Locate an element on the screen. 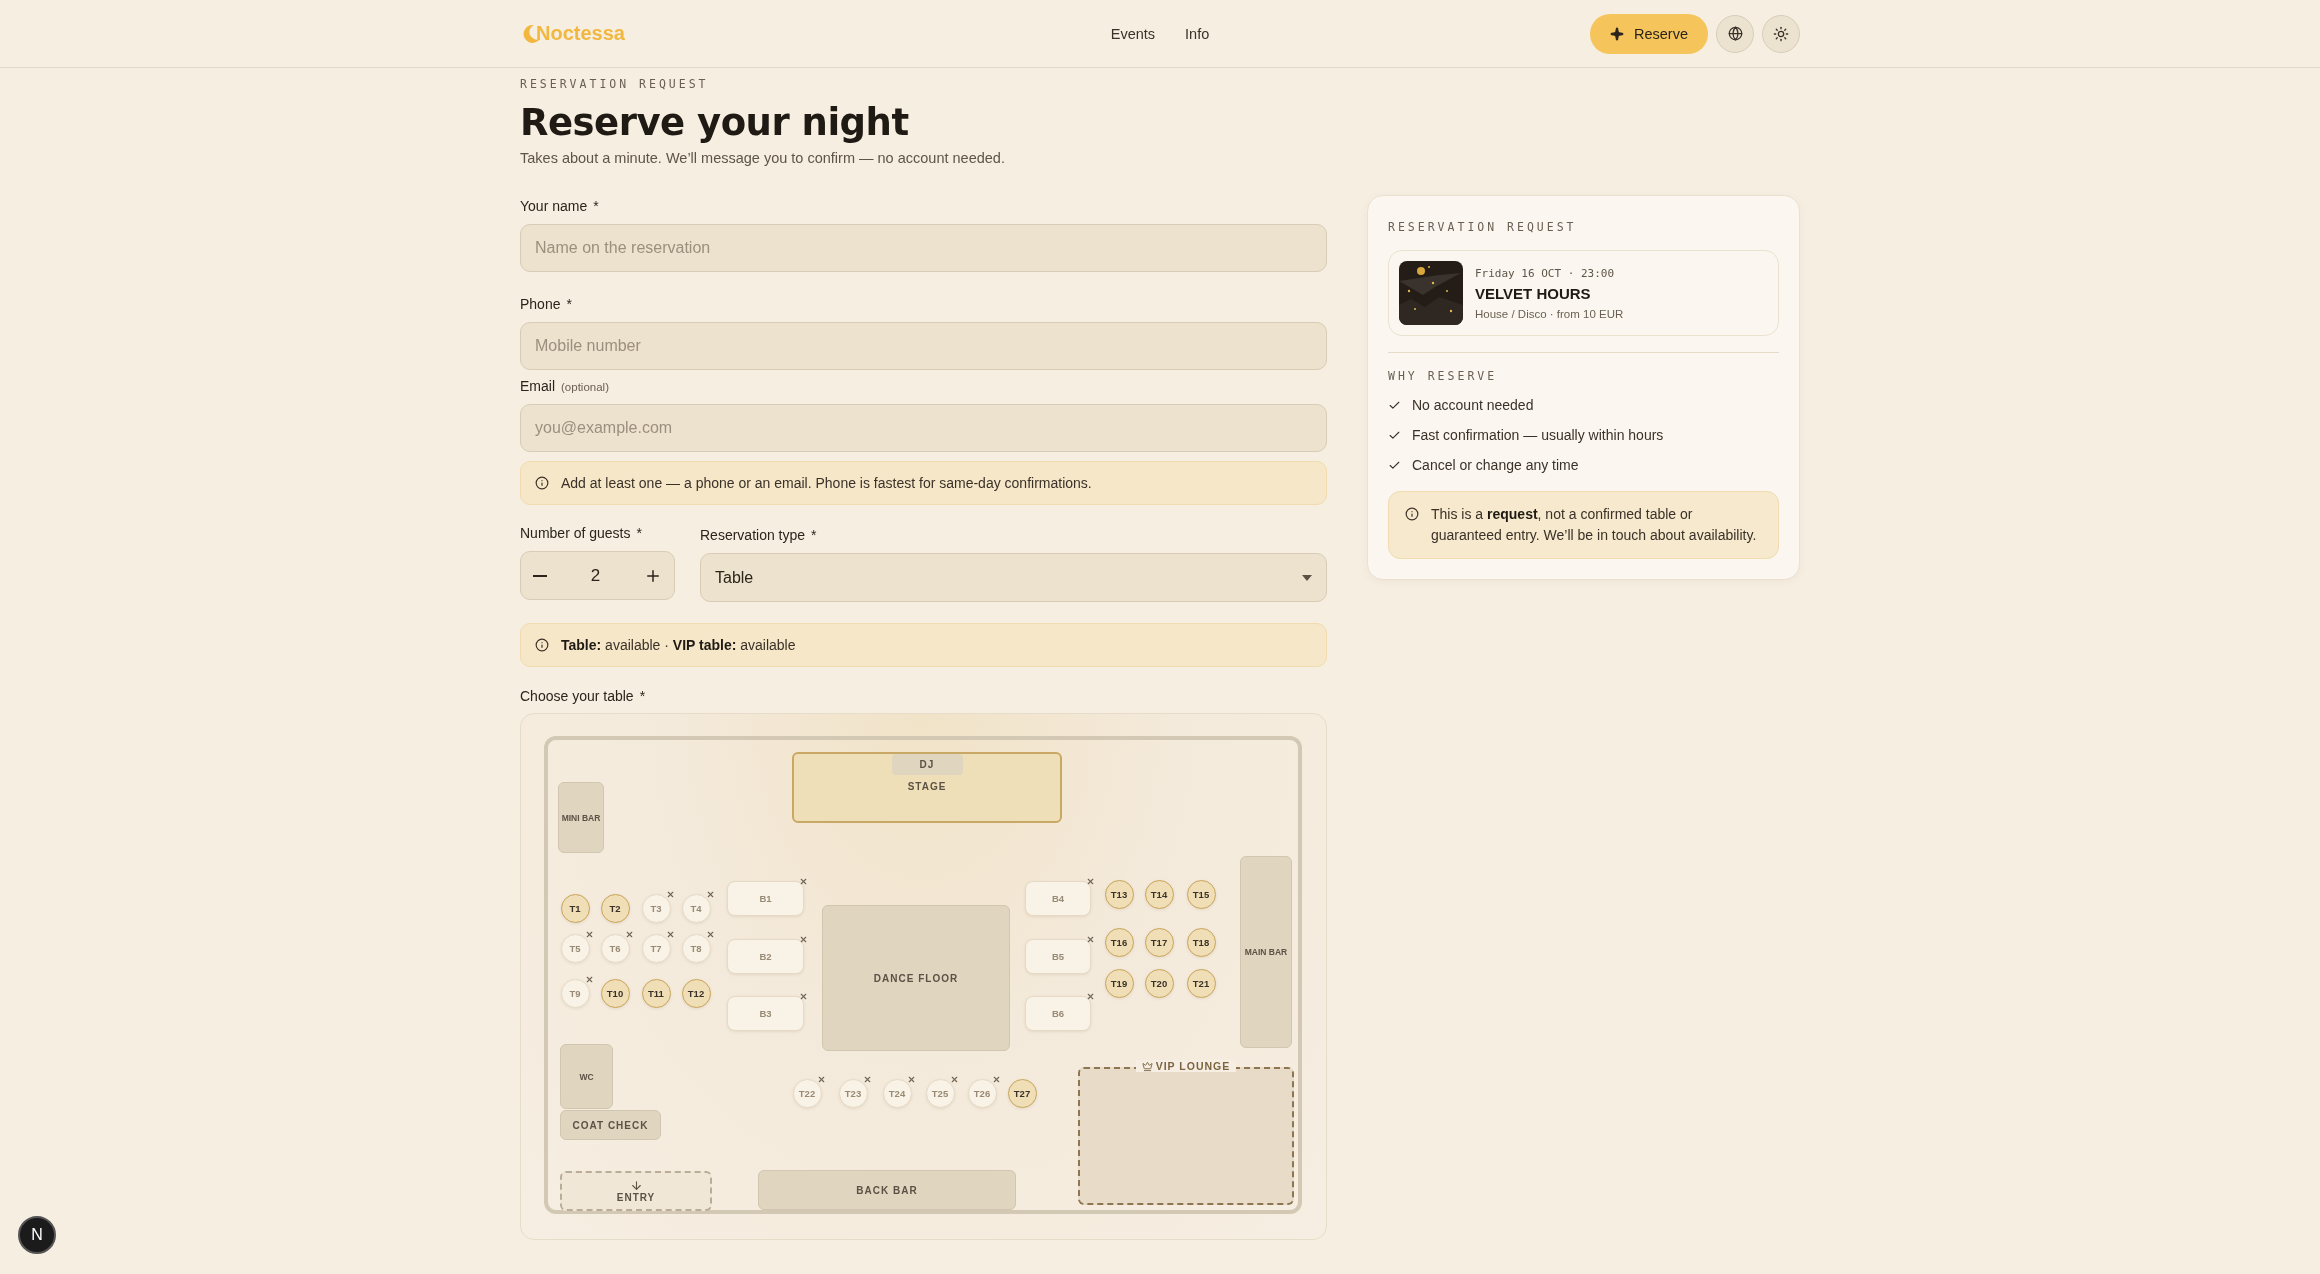  sparkle-icon is located at coordinates (1617, 33).